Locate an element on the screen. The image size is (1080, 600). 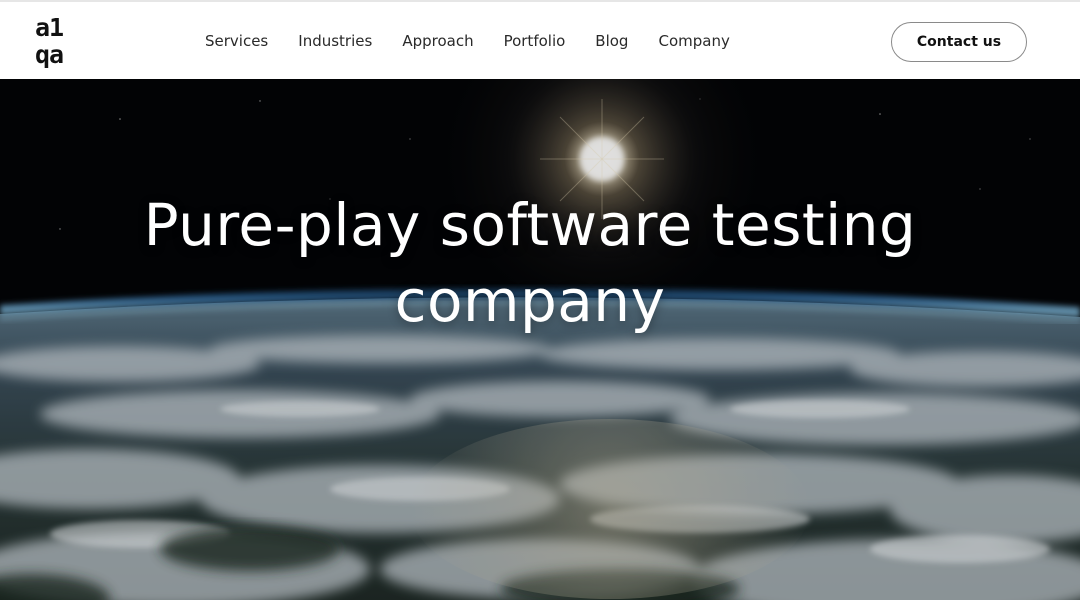
nav-services: Services is located at coordinates (236, 41).